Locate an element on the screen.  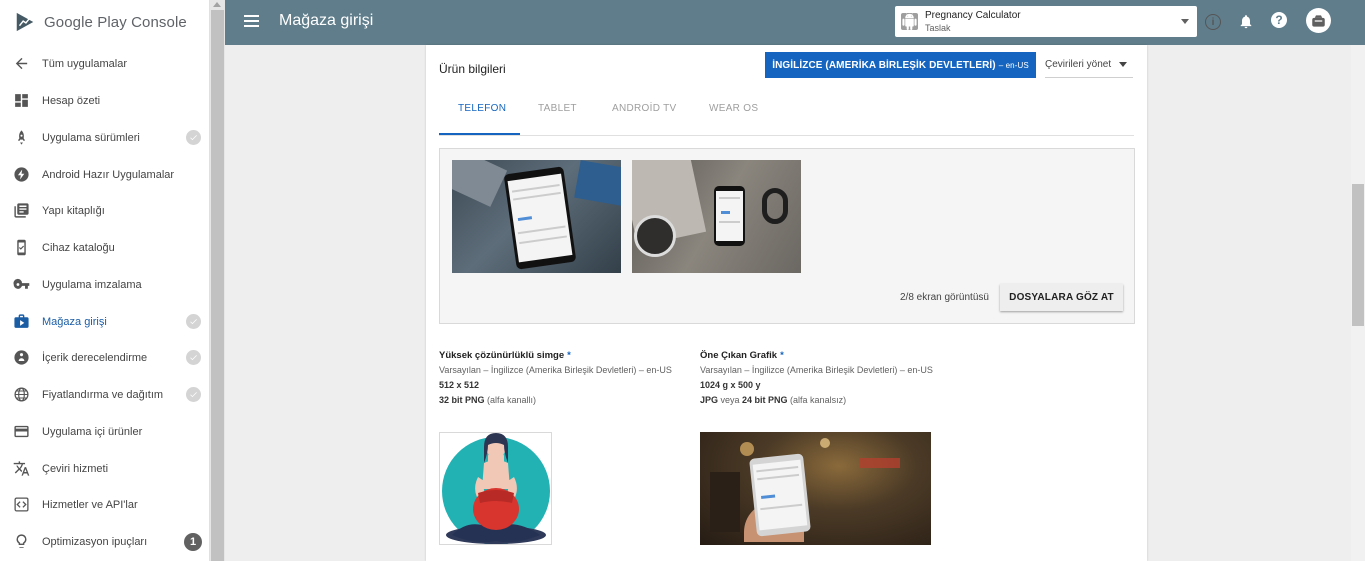
app-status: Taslak is located at coordinates (938, 28).